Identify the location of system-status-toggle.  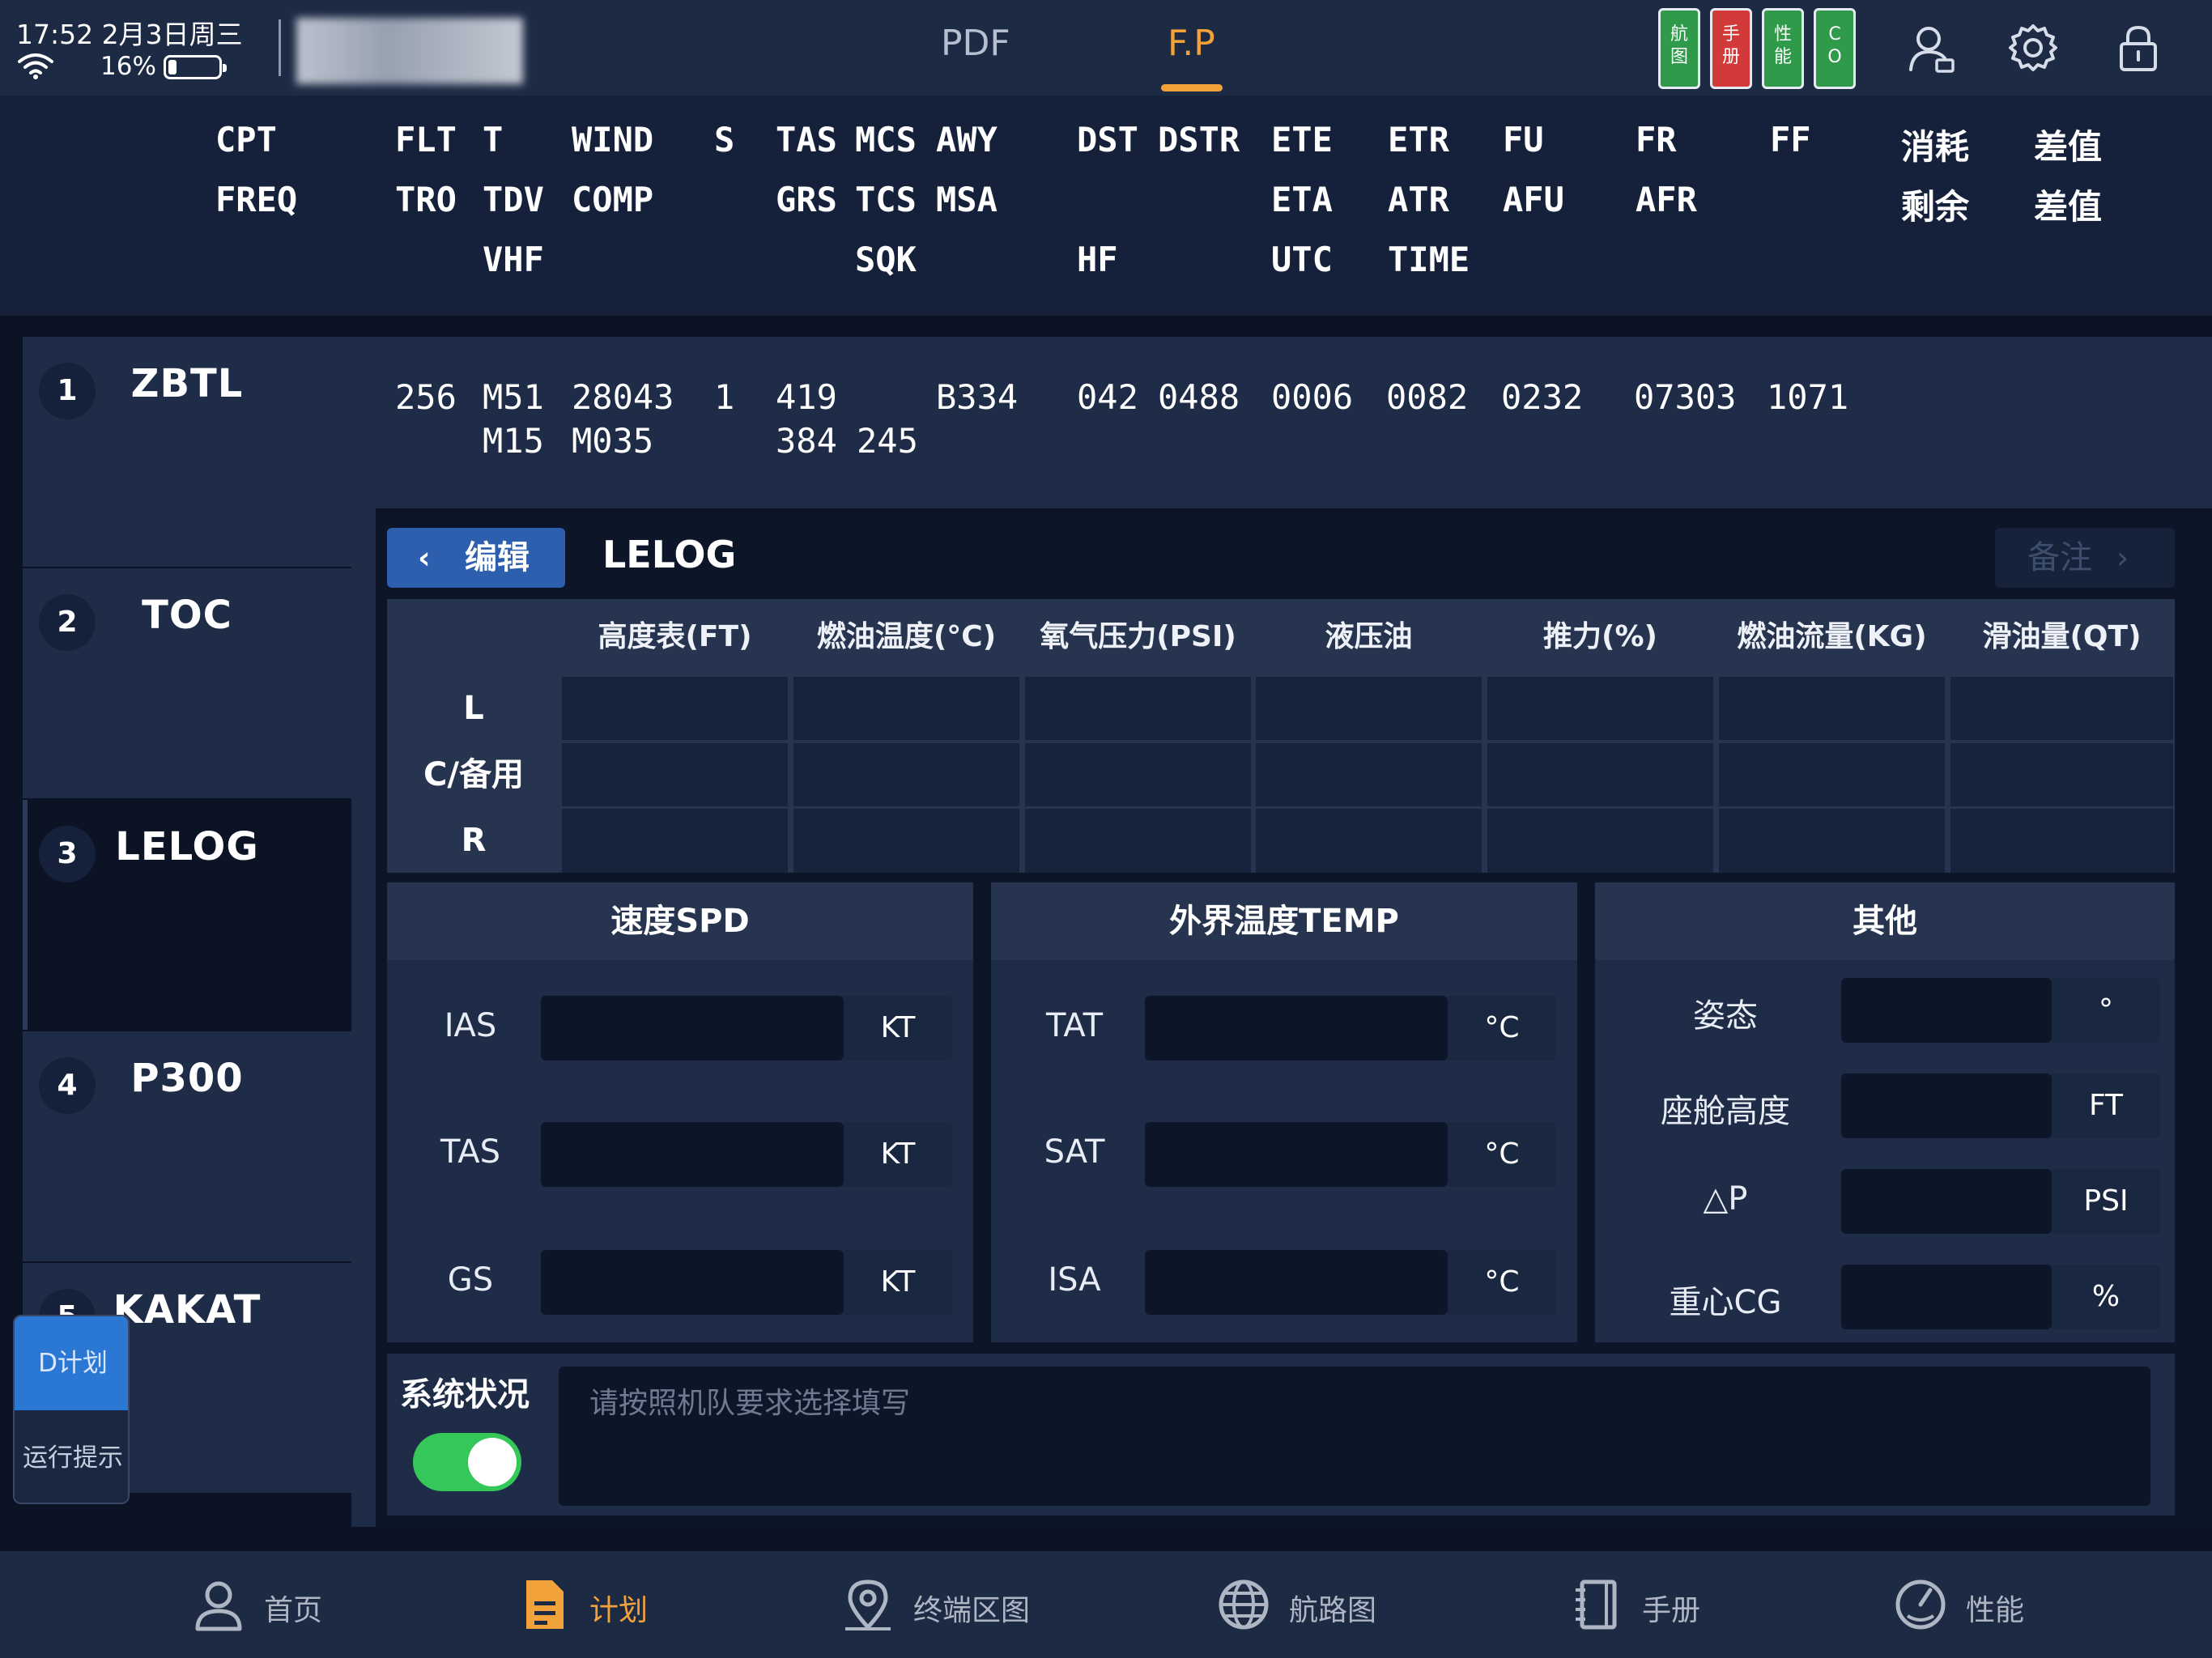
(467, 1462).